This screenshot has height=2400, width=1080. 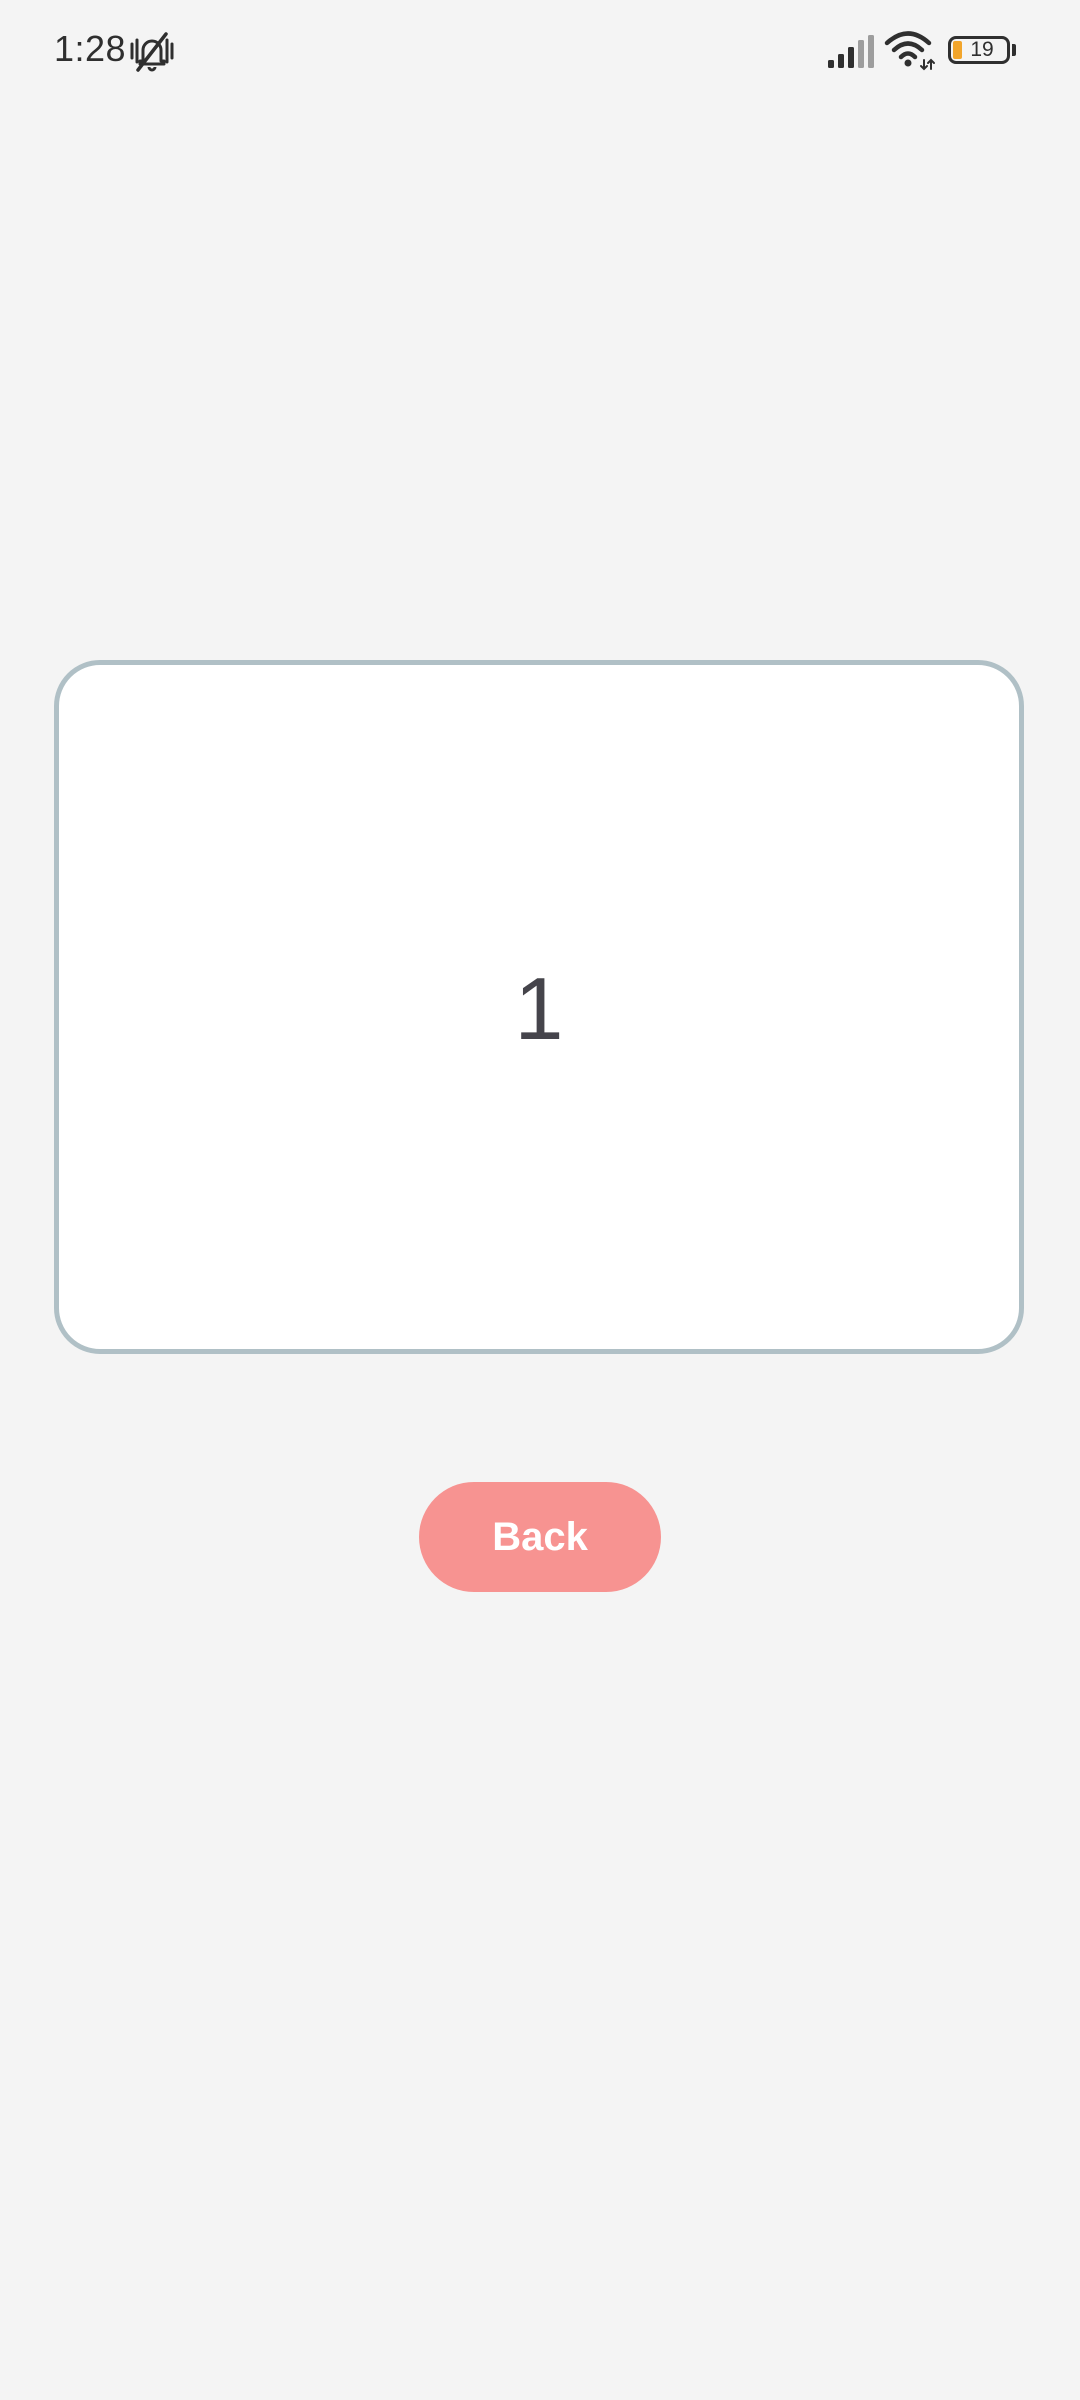 I want to click on card-value: 1, so click(x=539, y=1008).